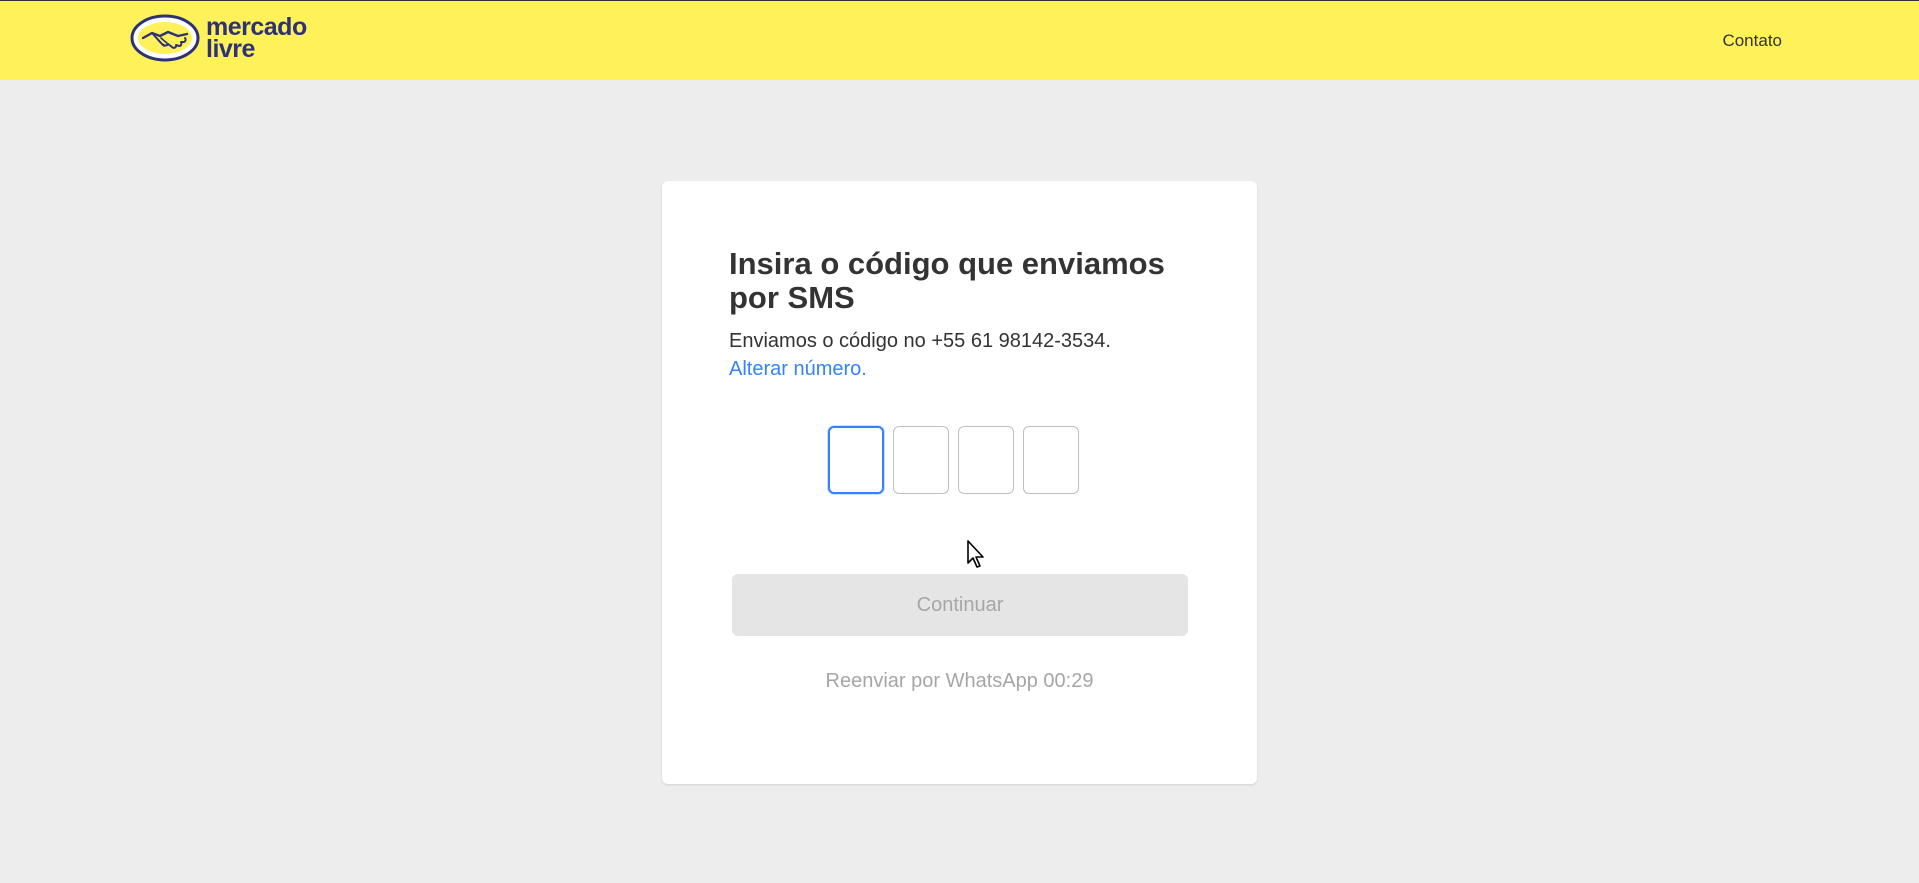 The height and width of the screenshot is (883, 1919). What do you see at coordinates (165, 38) in the screenshot?
I see `handshake-logo-icon` at bounding box center [165, 38].